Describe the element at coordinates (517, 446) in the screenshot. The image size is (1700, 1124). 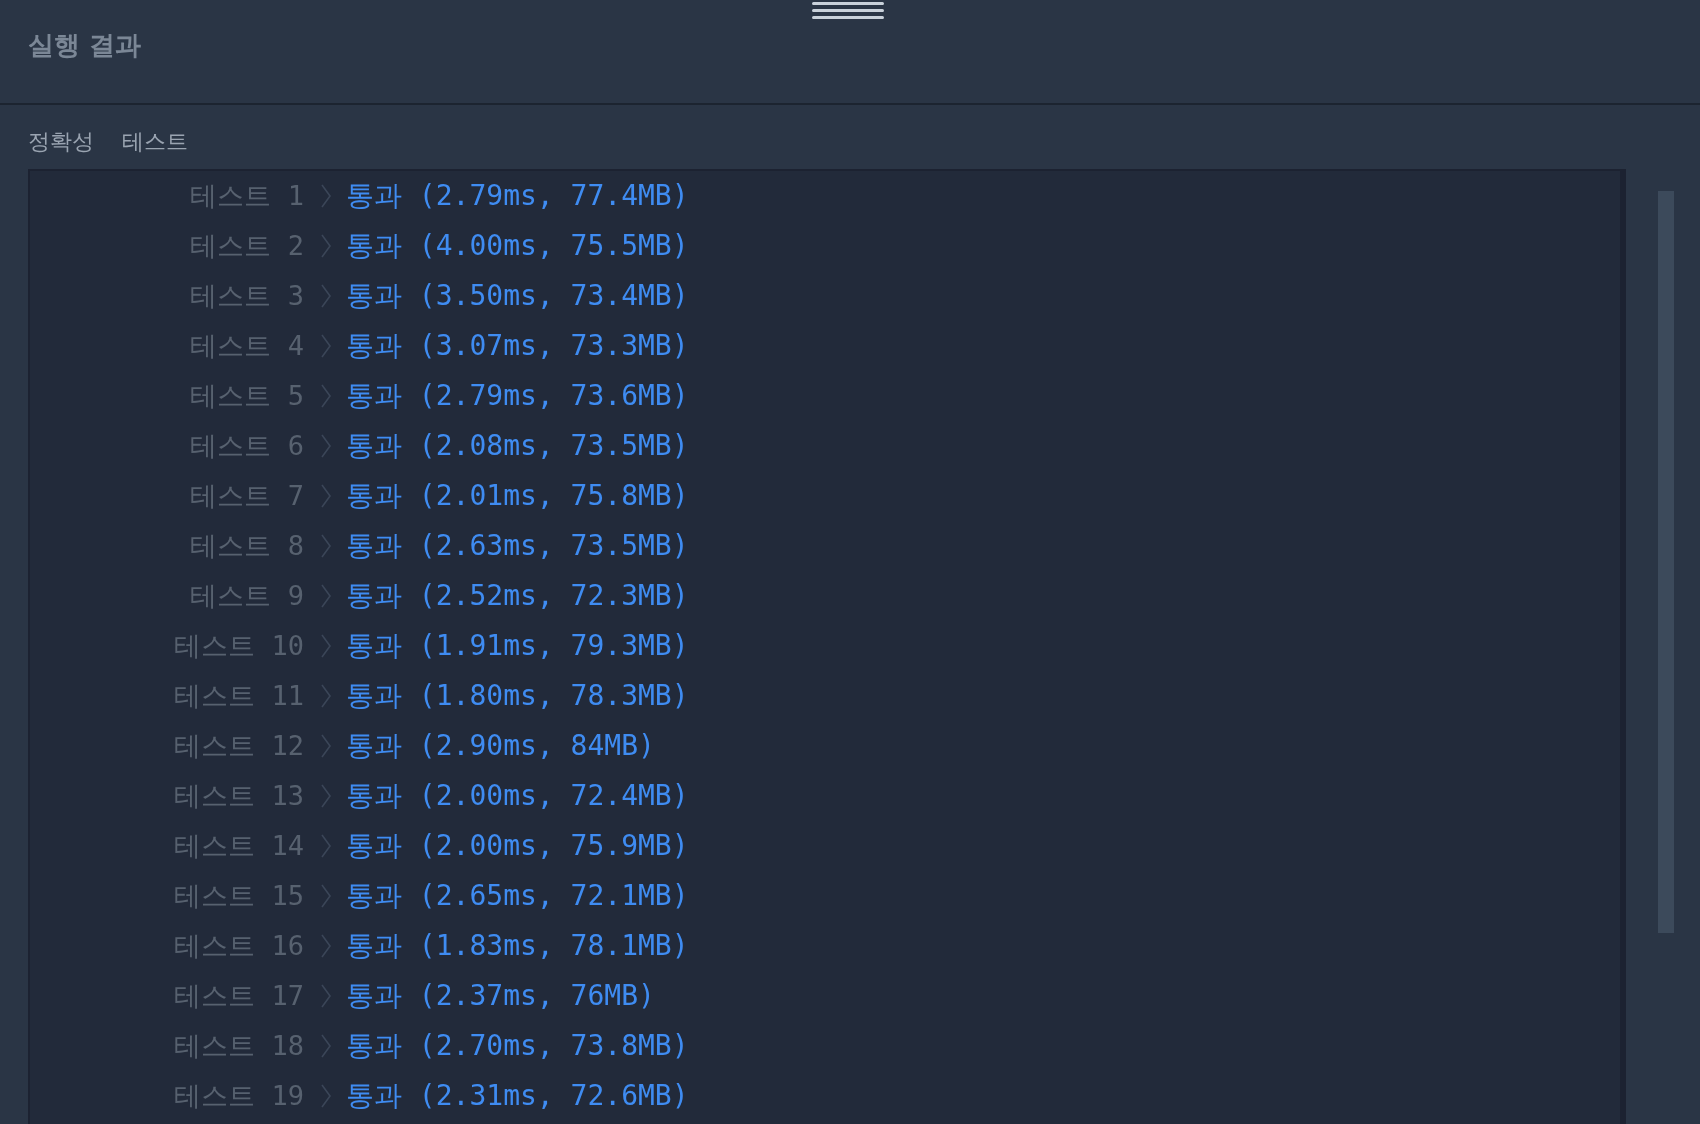
I see `test-result: 통과 (2.08ms, 73.5MB)` at that location.